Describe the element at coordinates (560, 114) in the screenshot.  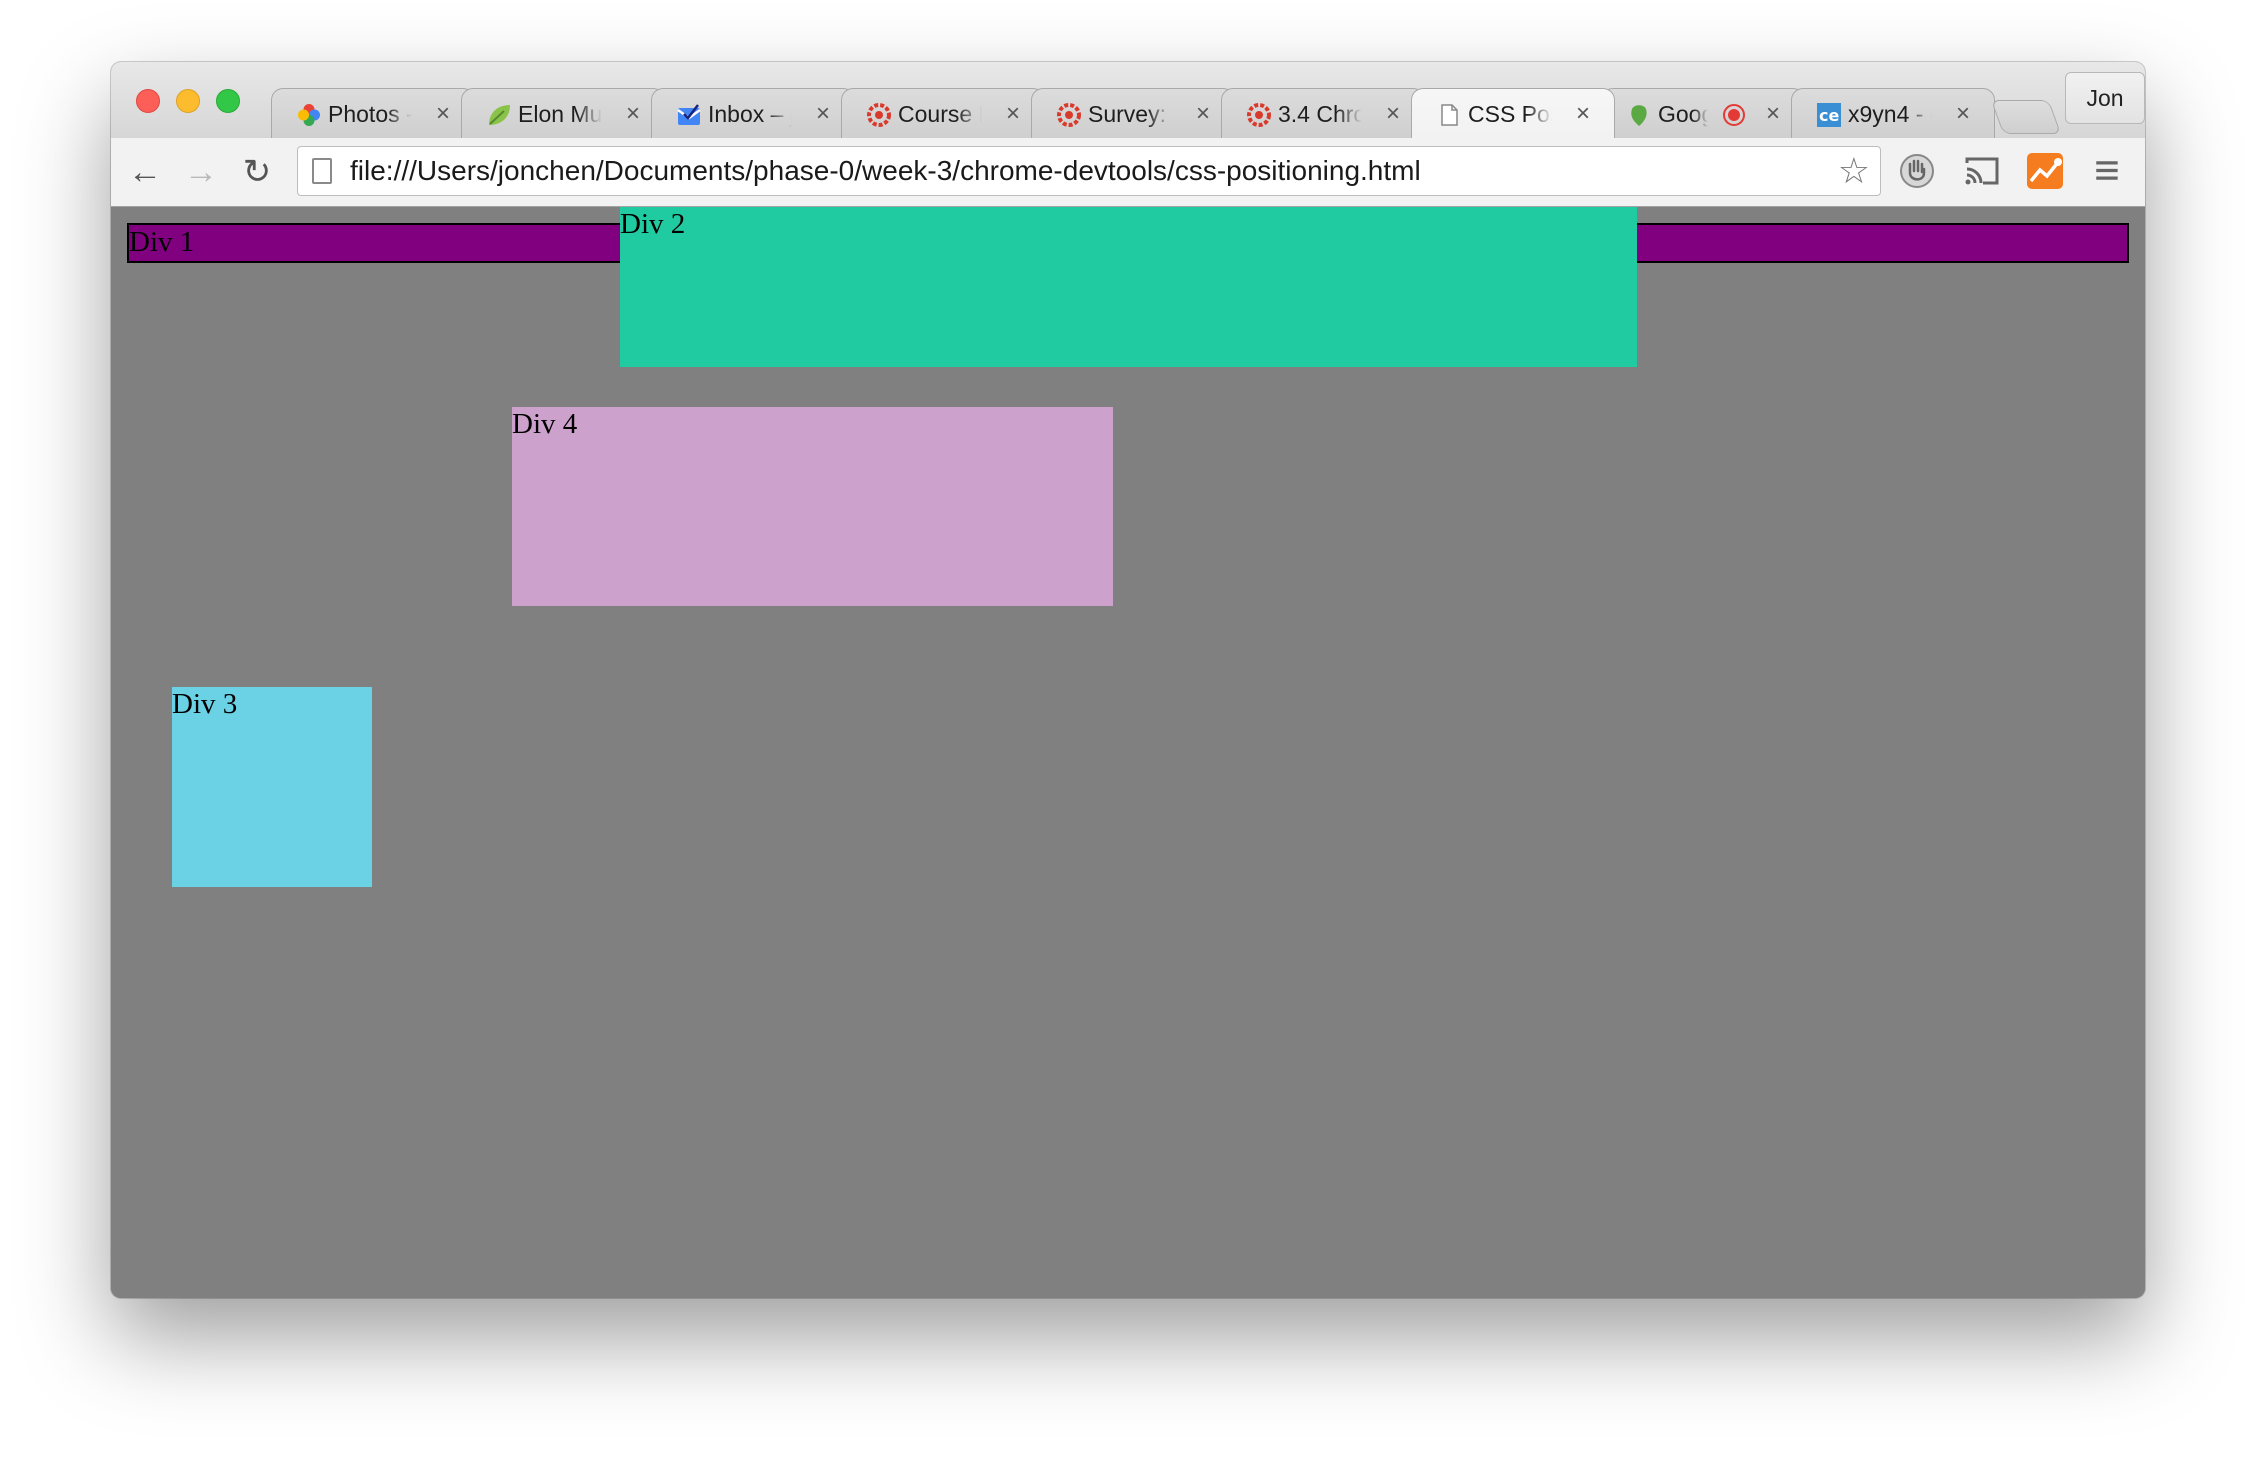
I see `tab-title: Elon Musk` at that location.